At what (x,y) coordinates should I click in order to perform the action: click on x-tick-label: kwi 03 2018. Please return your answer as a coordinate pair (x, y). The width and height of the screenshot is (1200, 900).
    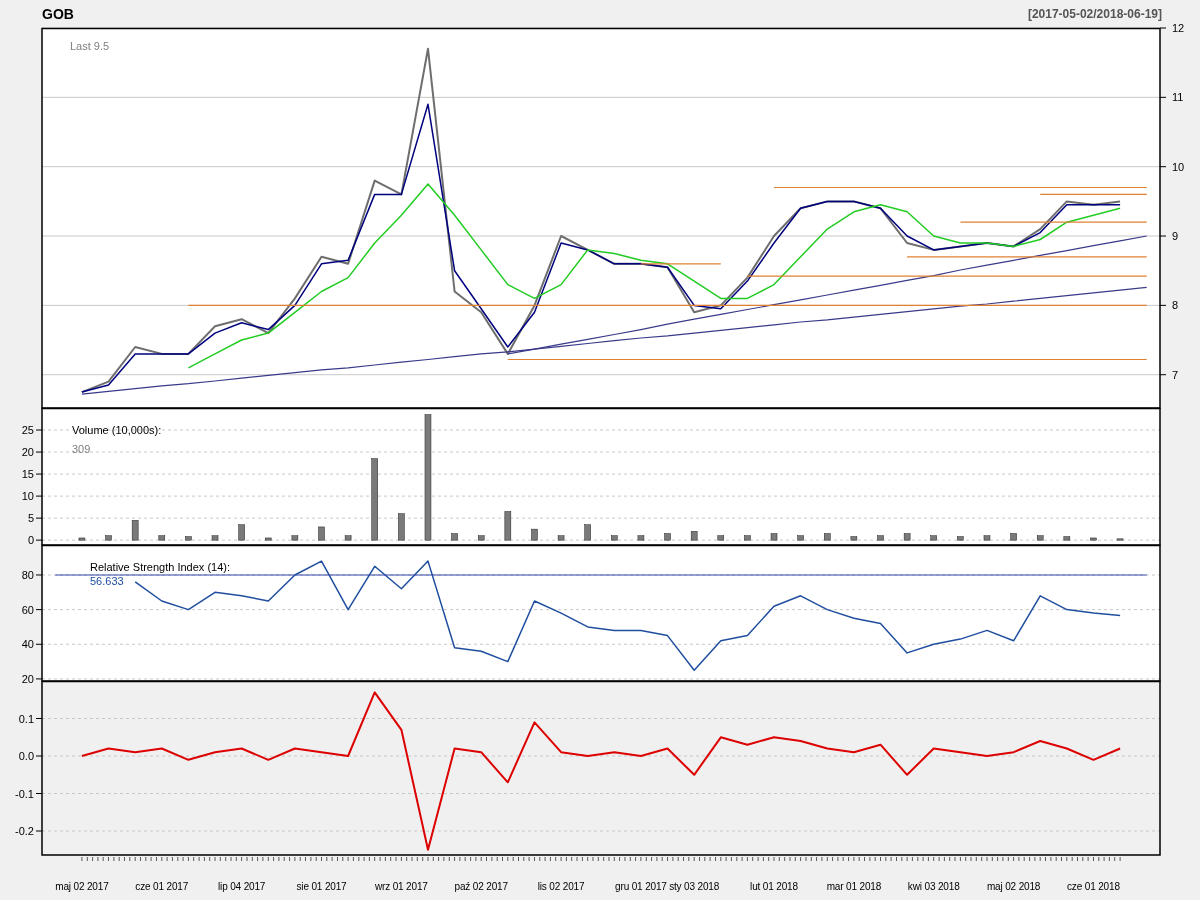
    Looking at the image, I should click on (933, 886).